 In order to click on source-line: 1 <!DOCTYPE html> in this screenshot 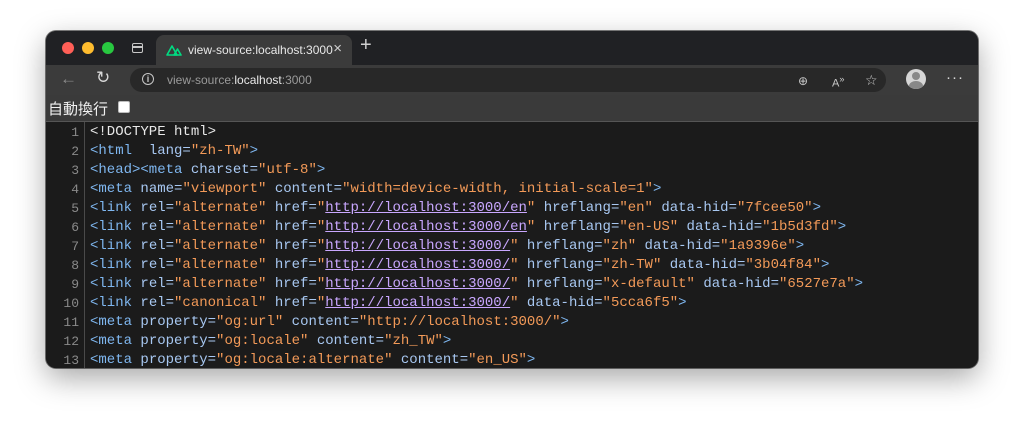, I will do `click(512, 132)`.